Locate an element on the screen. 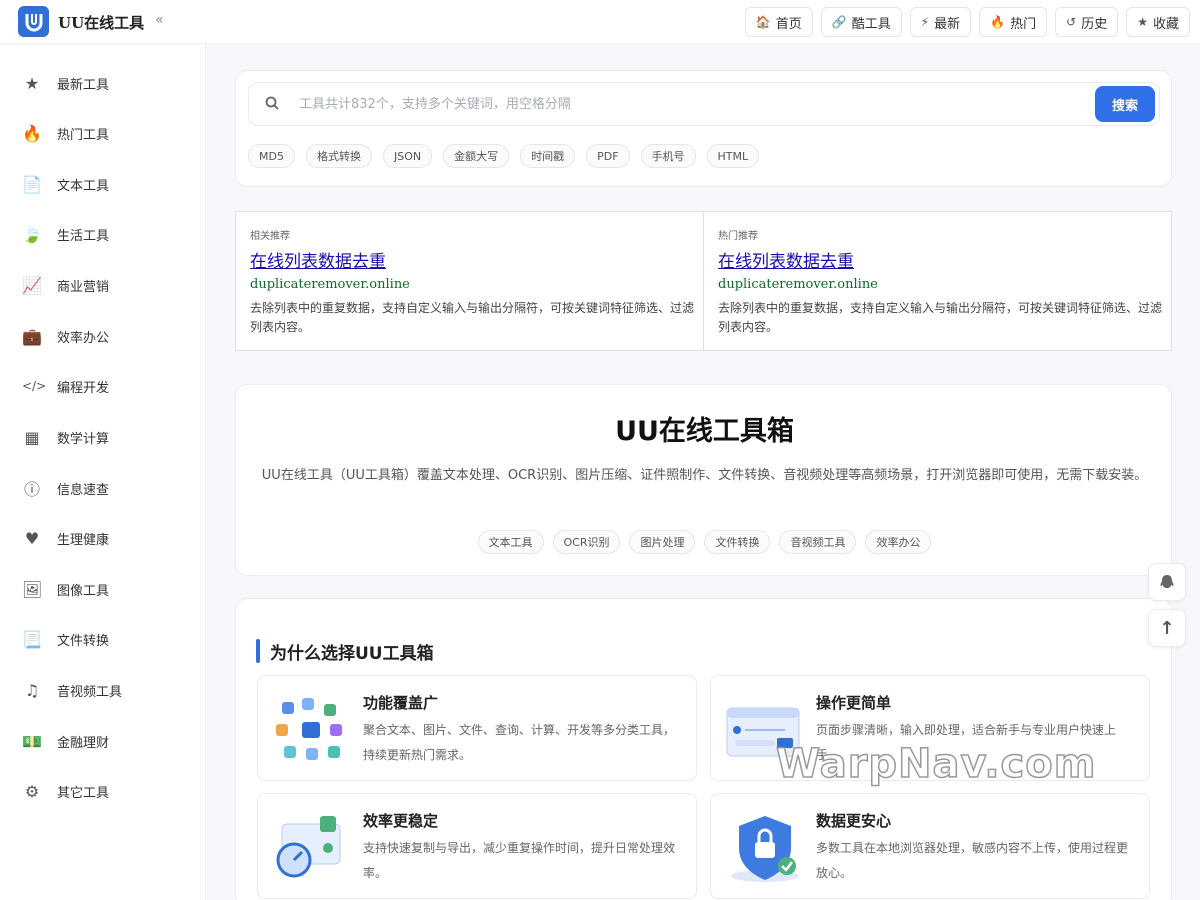 This screenshot has width=1200, height=900. category-tag: 图片处理 is located at coordinates (662, 542).